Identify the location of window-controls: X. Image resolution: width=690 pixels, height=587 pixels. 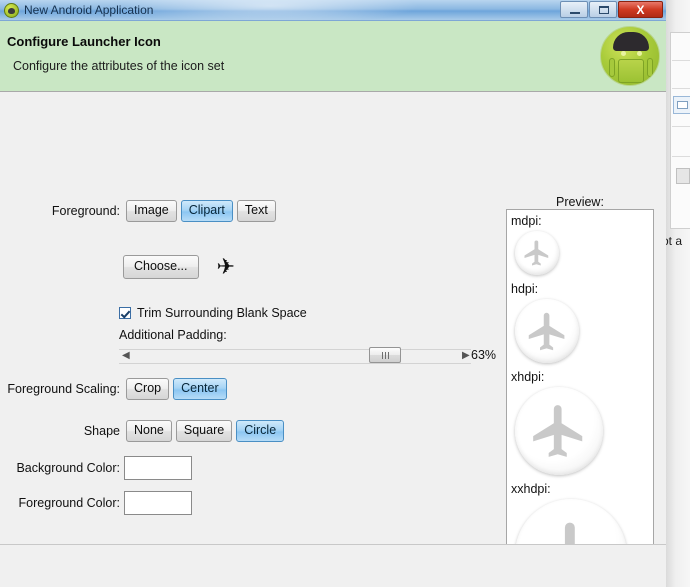
(611, 9).